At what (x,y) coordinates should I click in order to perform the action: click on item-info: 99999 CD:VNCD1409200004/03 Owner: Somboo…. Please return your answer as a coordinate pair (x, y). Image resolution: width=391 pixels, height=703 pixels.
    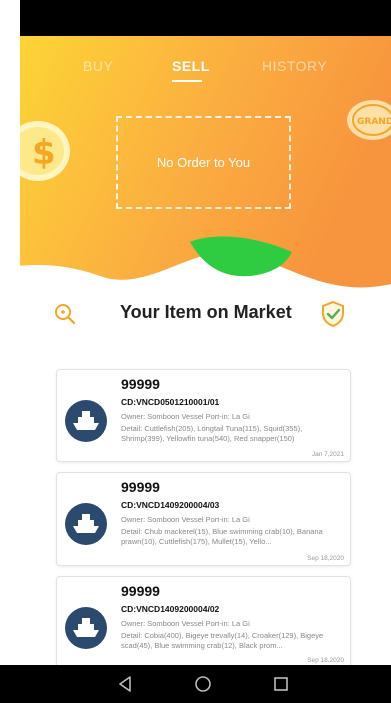
    Looking at the image, I should click on (233, 513).